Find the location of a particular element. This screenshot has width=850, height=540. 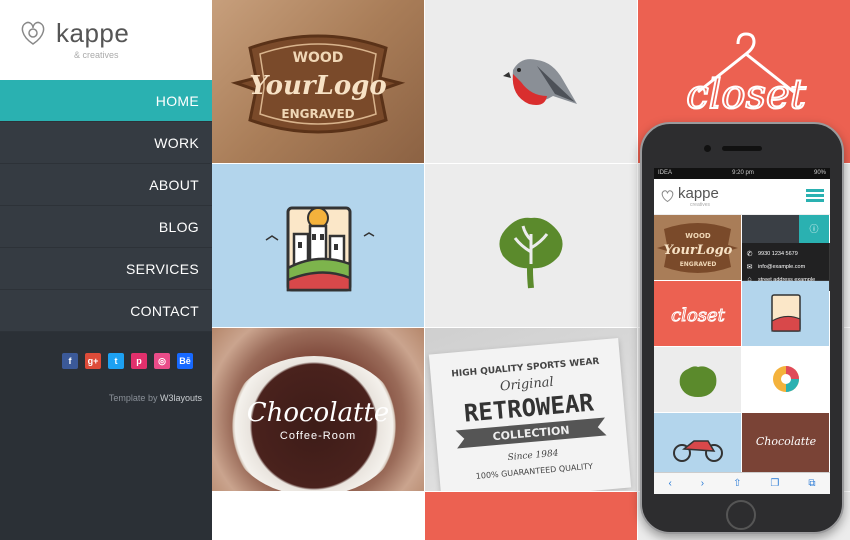

main-nav: HOME WORK ABOUT BLOG SERVICES CONTACT is located at coordinates (106, 206).